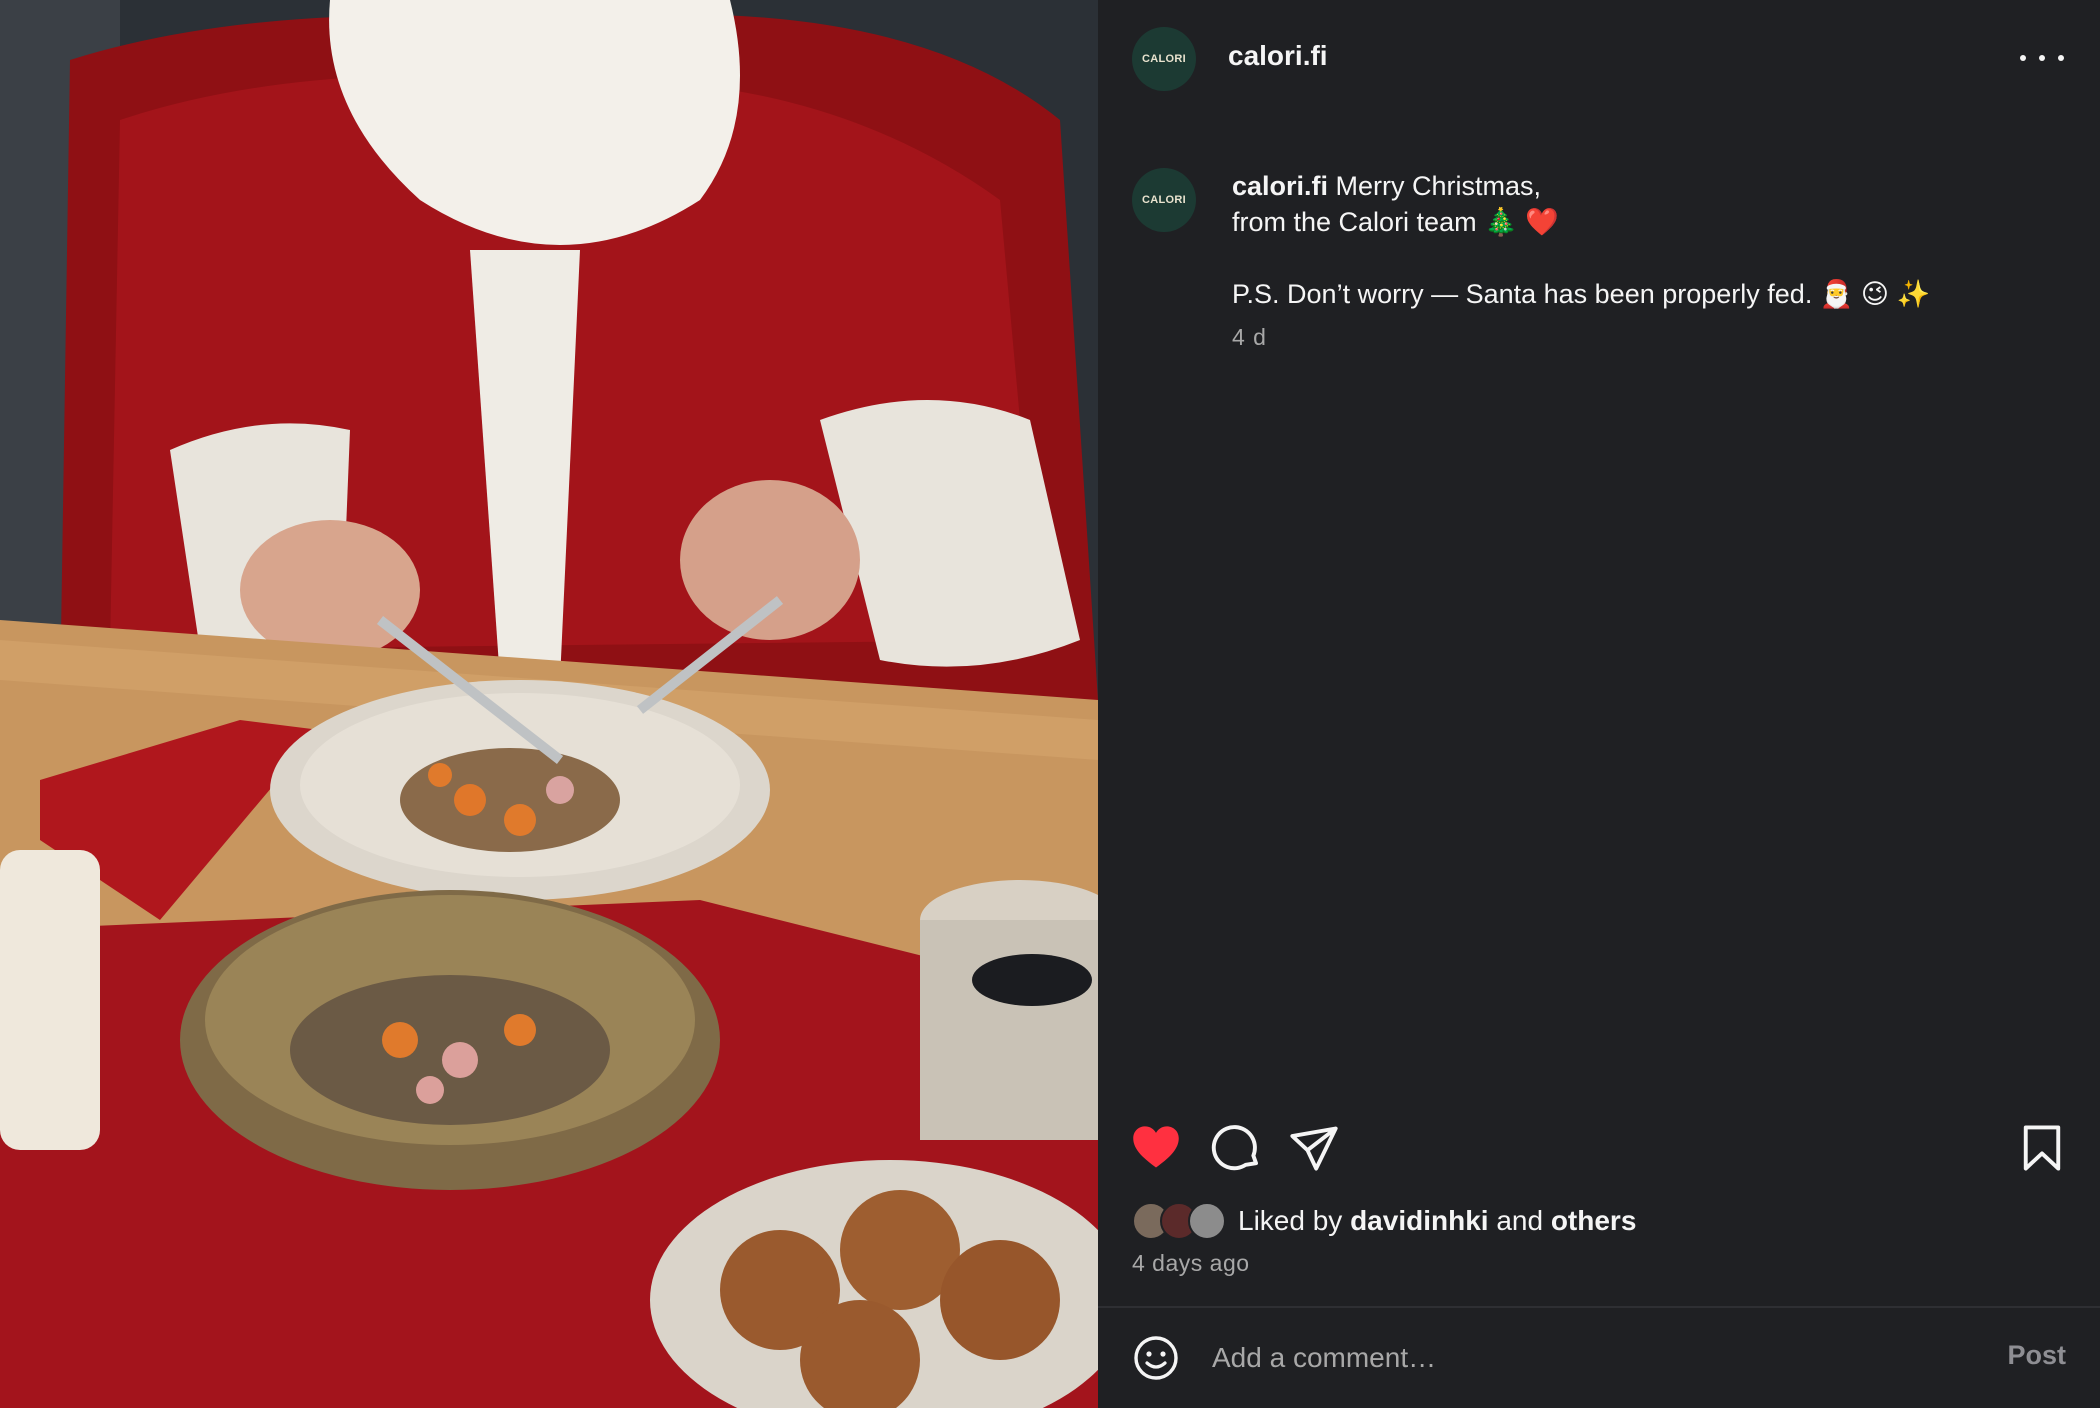 This screenshot has width=2100, height=1408. Describe the element at coordinates (1236, 1148) in the screenshot. I see `comment-icon` at that location.